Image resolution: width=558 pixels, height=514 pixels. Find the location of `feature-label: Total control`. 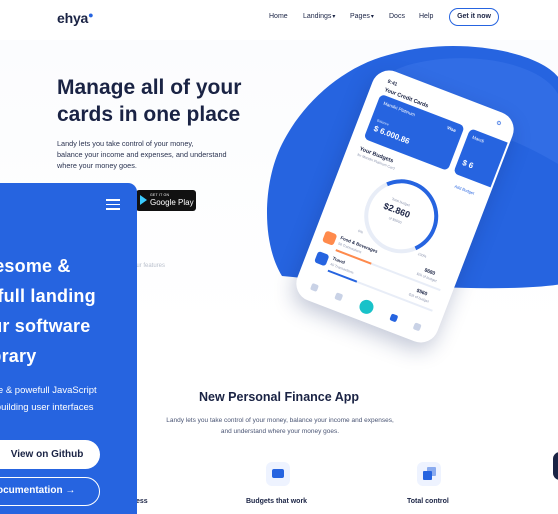

feature-label: Total control is located at coordinates (428, 501).